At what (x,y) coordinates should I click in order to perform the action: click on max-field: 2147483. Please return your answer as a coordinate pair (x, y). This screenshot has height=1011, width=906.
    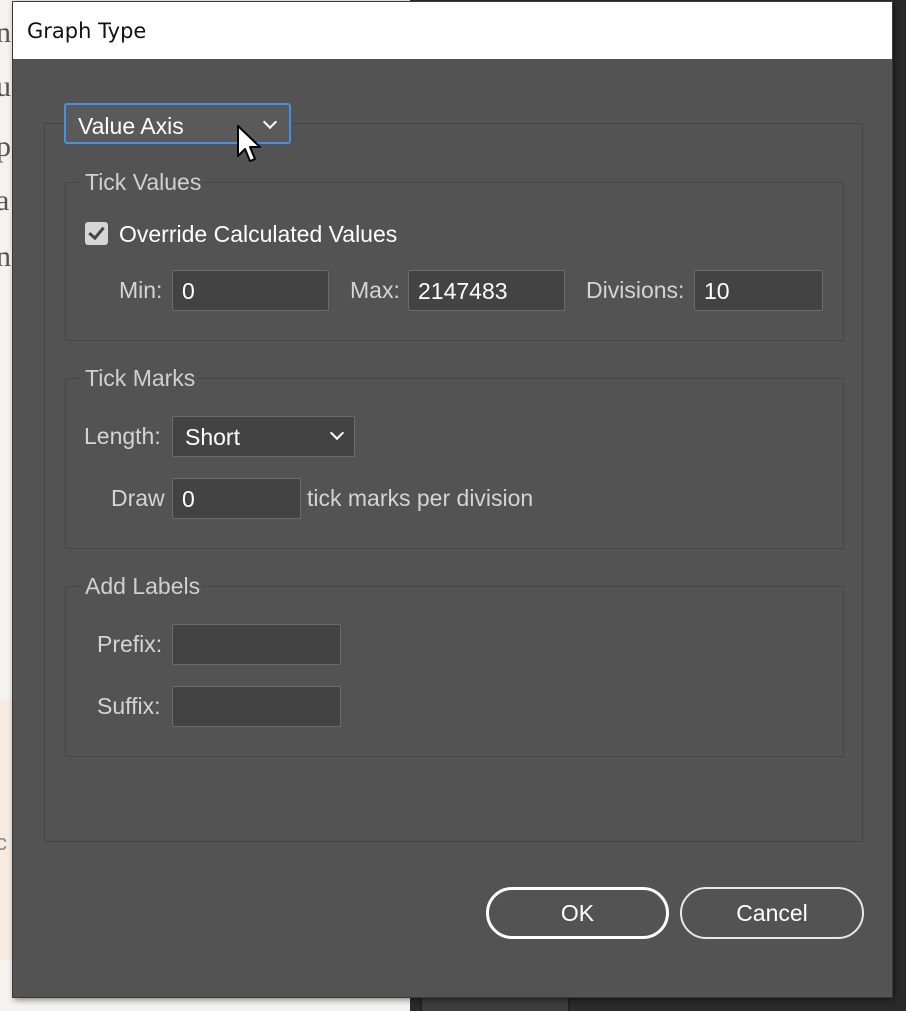
    Looking at the image, I should click on (486, 290).